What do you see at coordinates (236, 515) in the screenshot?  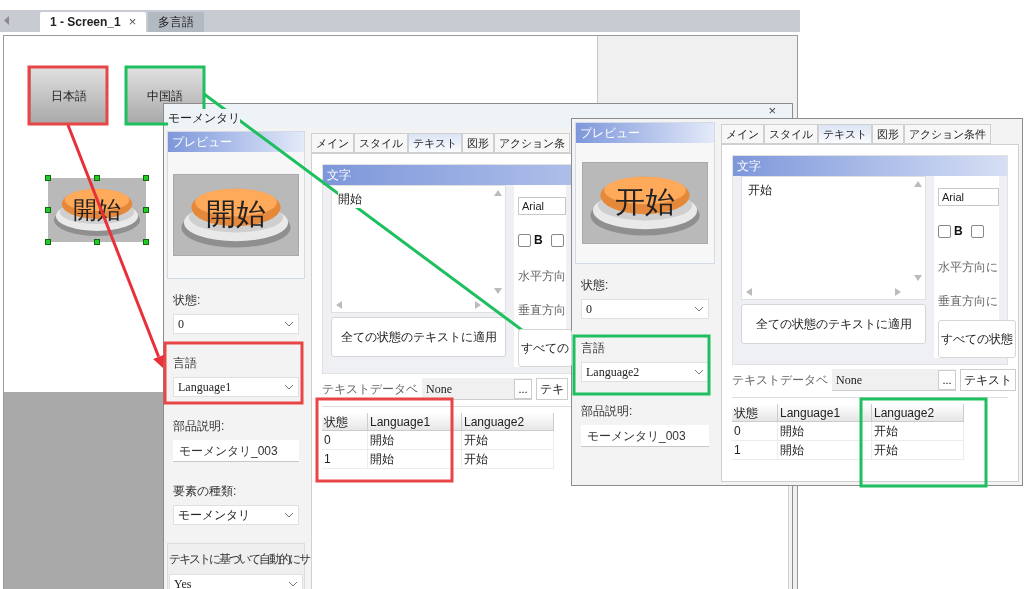 I see `dropdown: モーメンタリ` at bounding box center [236, 515].